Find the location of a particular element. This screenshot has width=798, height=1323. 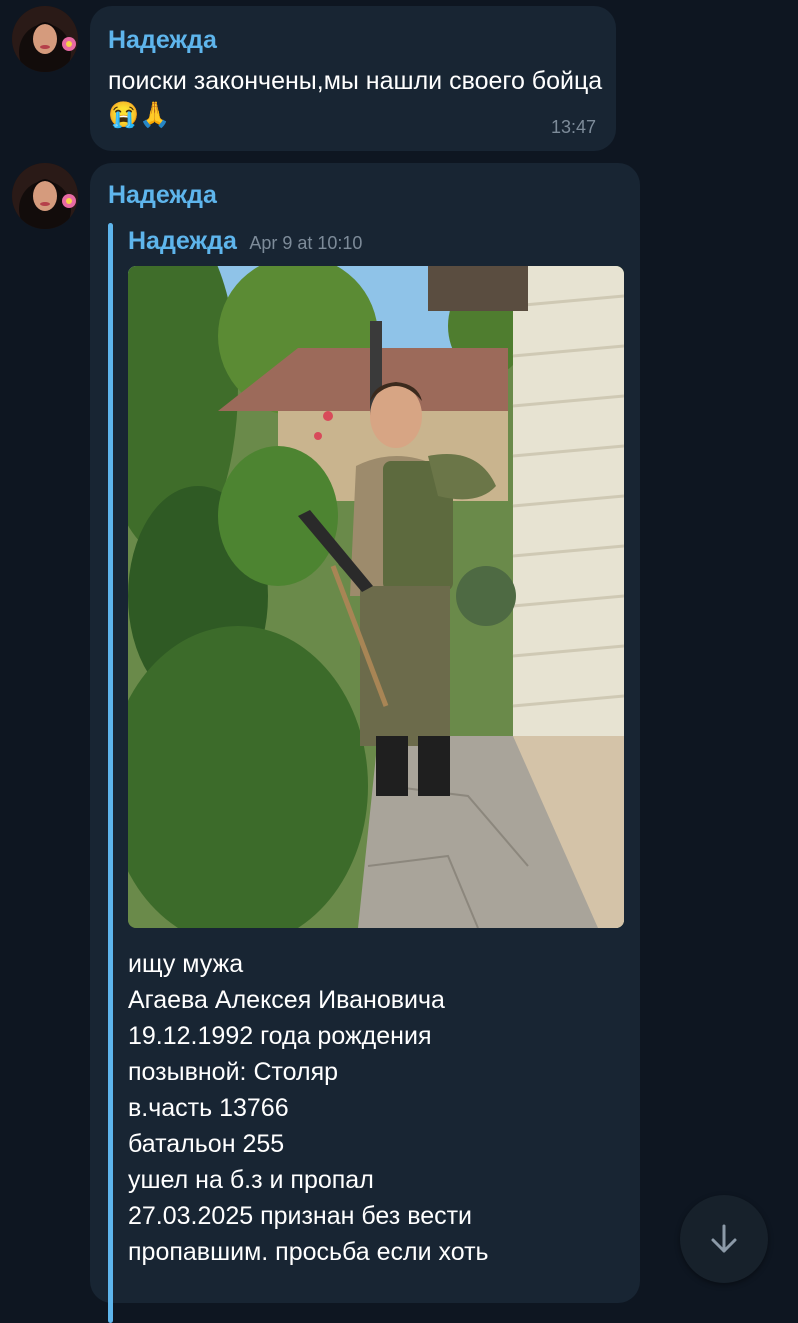

text-line: 19.12.1992 года рождения is located at coordinates (280, 1036).